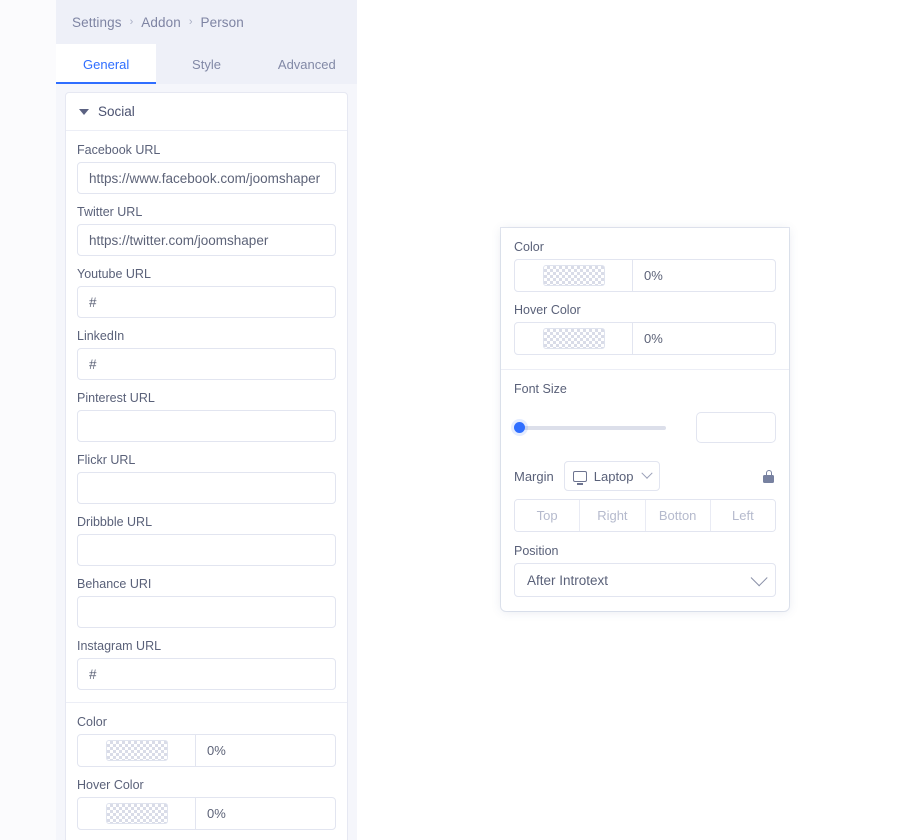  I want to click on breadcrumb: Settings › Addon › Person, so click(206, 22).